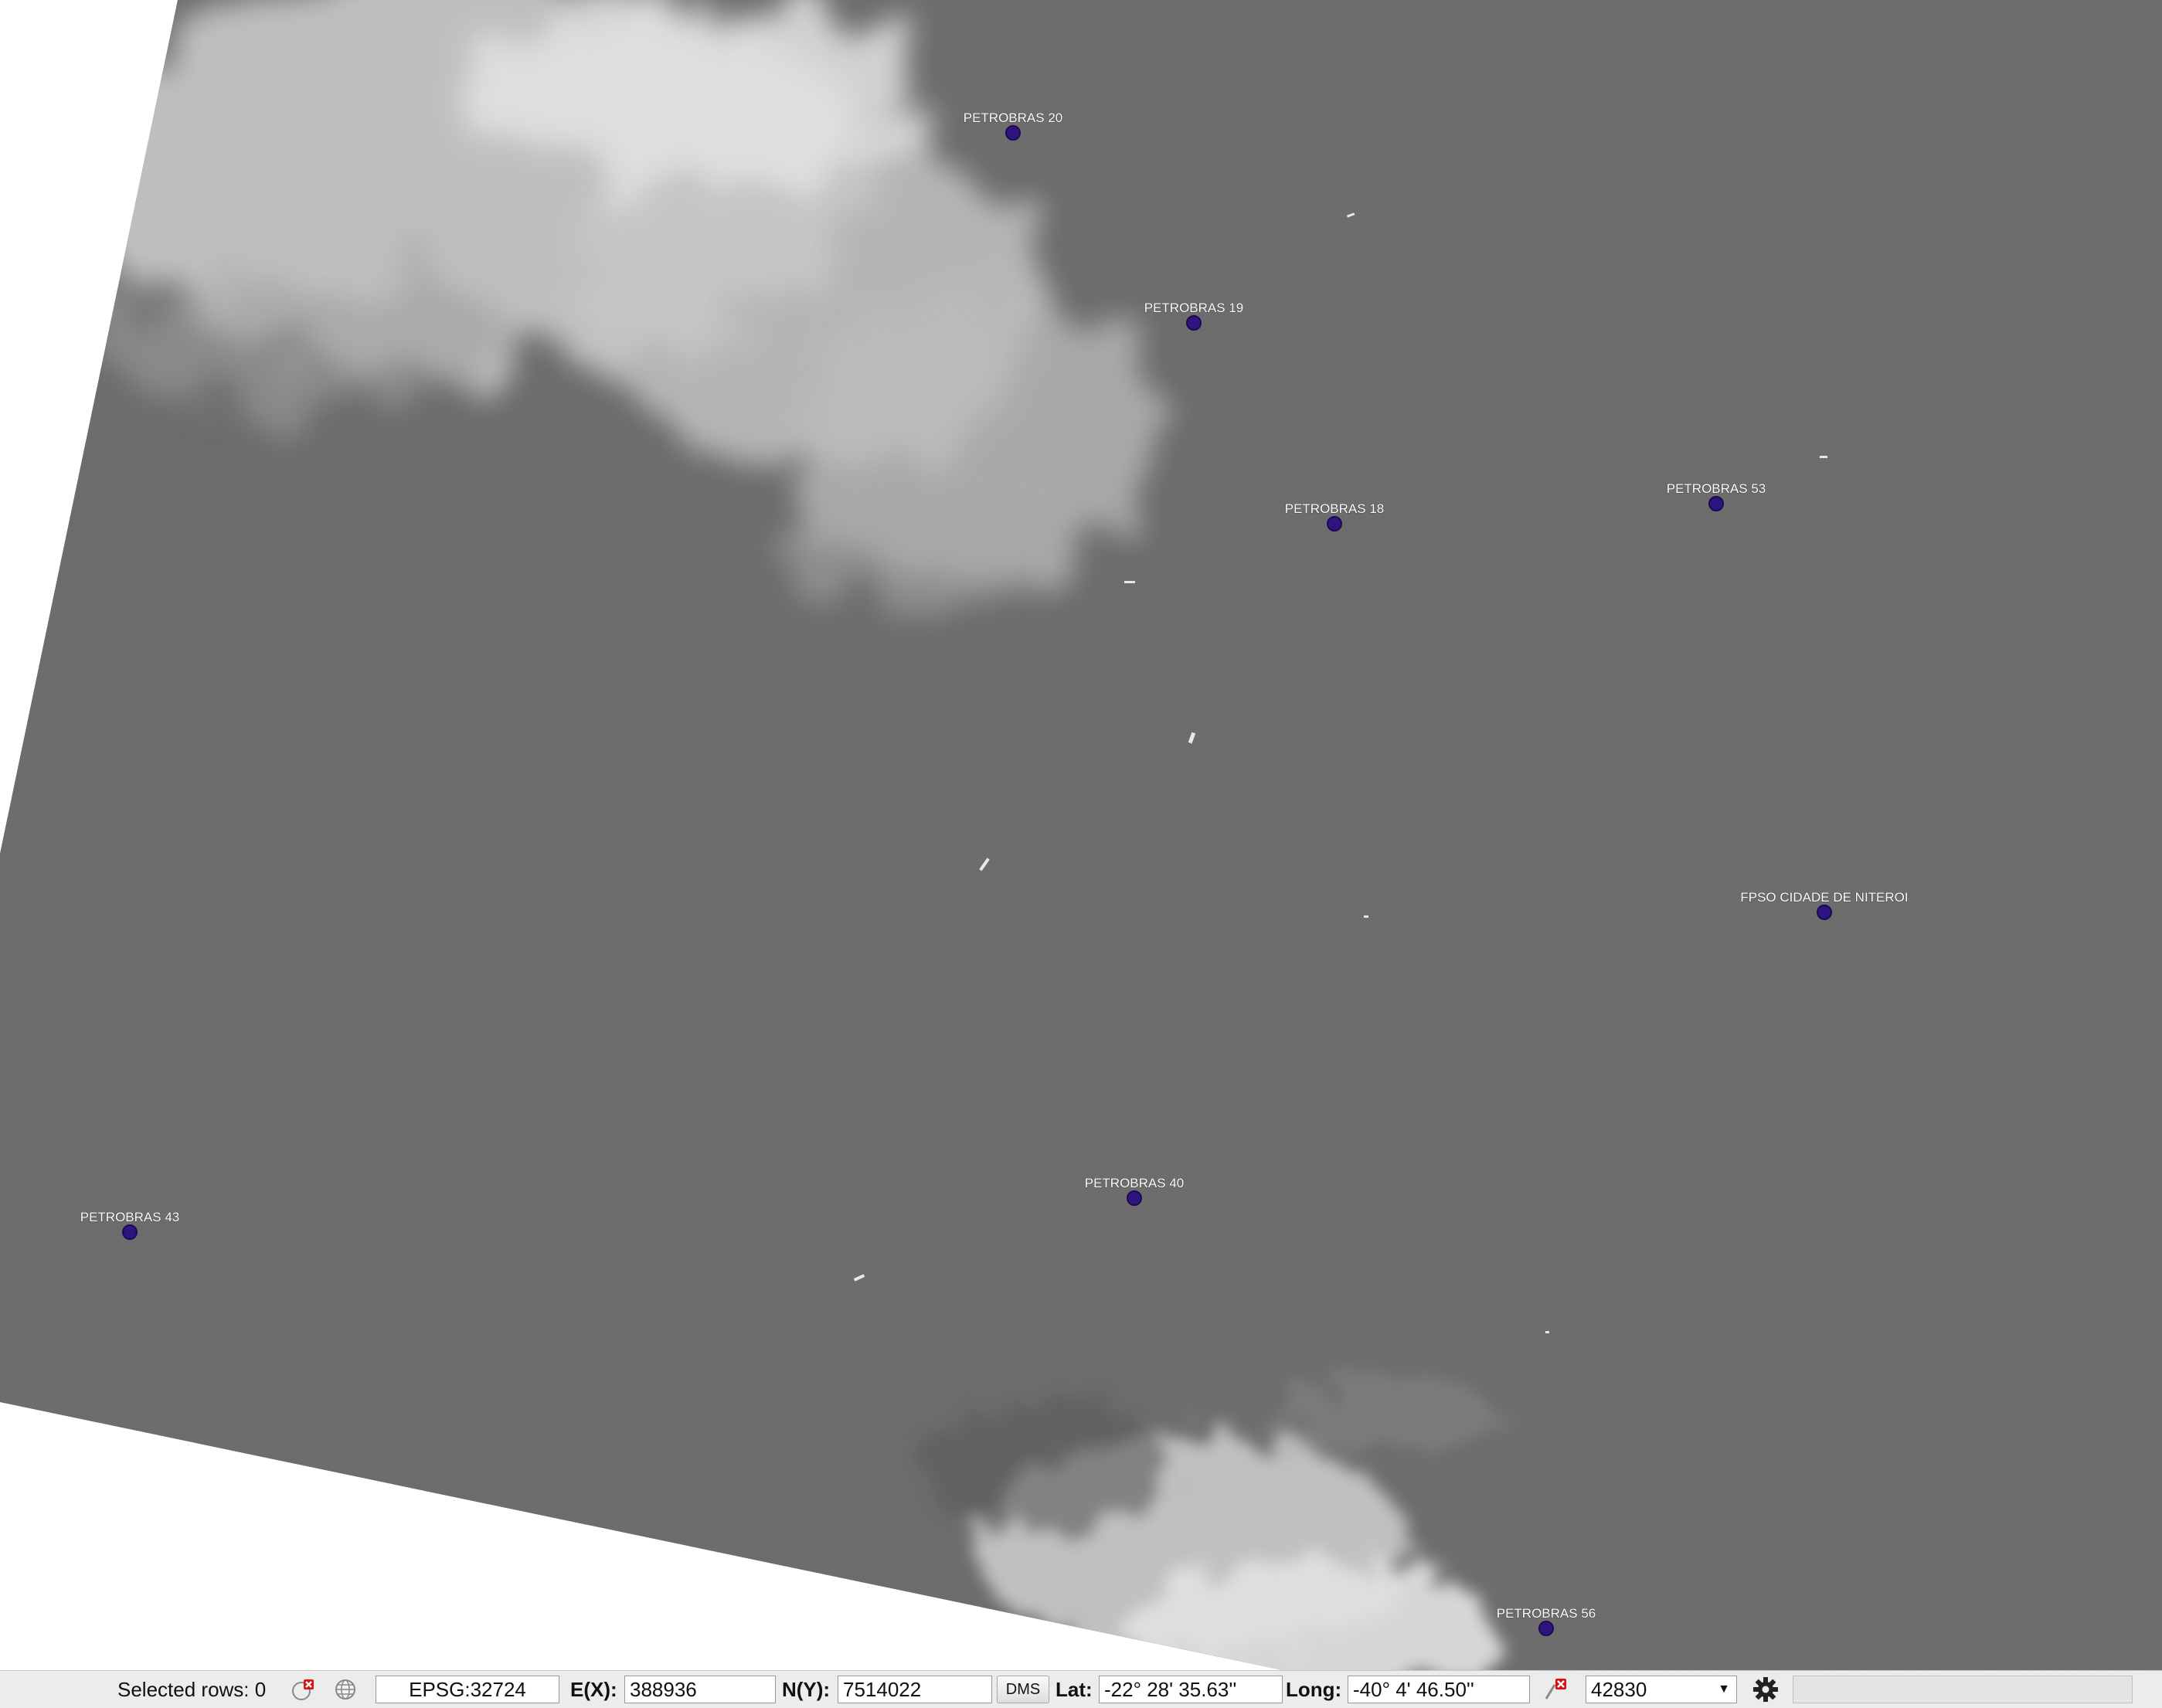 This screenshot has height=1708, width=2162. What do you see at coordinates (915, 1690) in the screenshot?
I see `northing-field: 7514022` at bounding box center [915, 1690].